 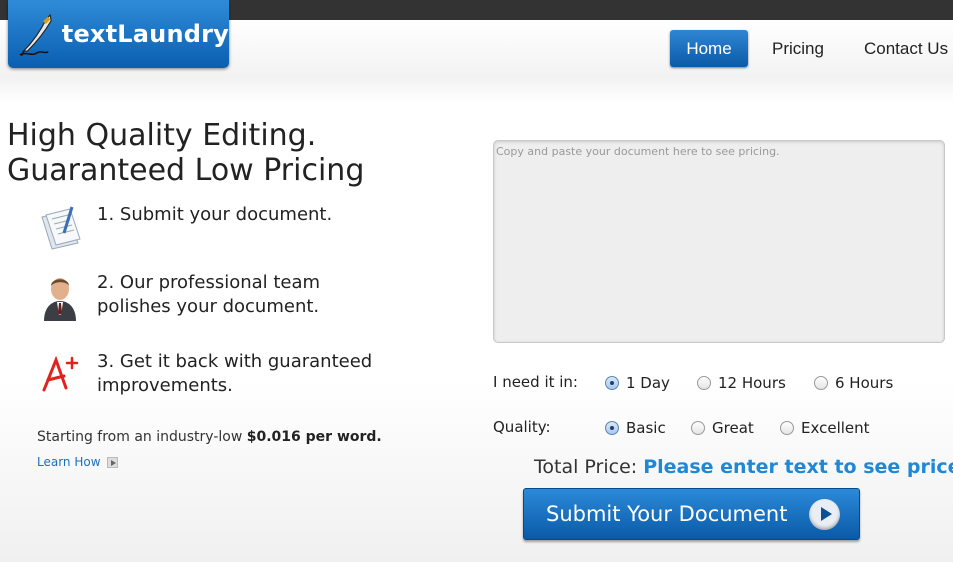 I want to click on quality-excellent: Excellent, so click(x=825, y=428).